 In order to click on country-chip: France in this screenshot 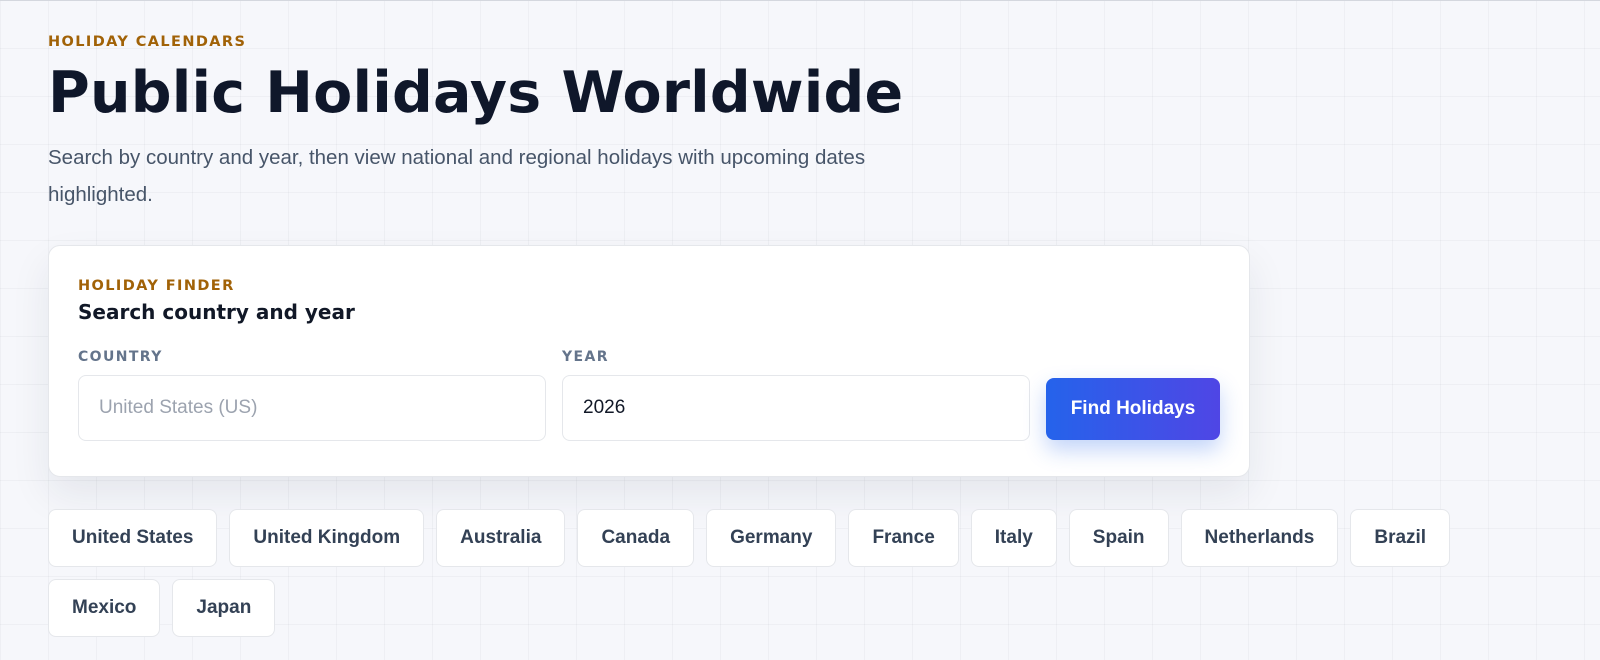, I will do `click(903, 538)`.